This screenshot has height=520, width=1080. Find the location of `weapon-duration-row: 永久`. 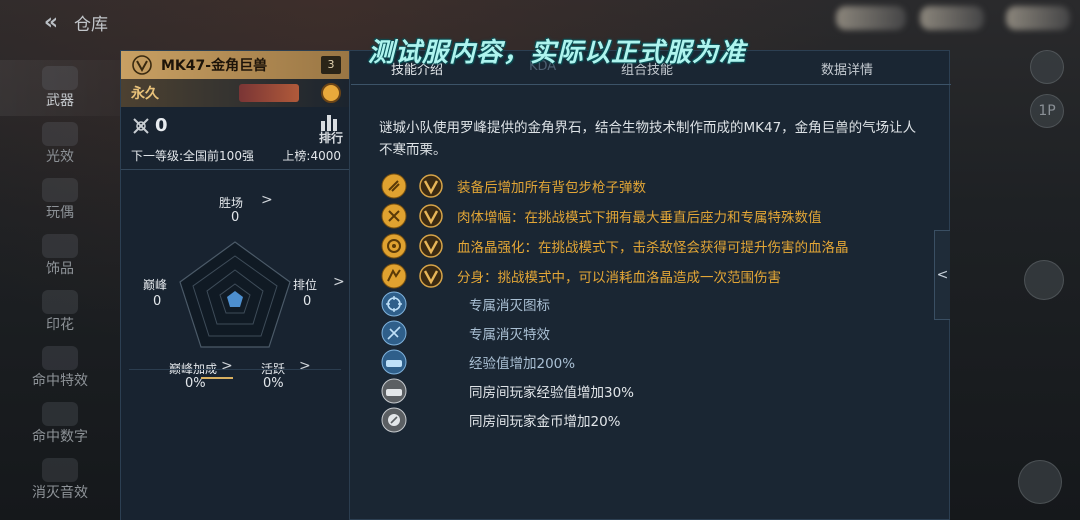

weapon-duration-row: 永久 is located at coordinates (235, 93).